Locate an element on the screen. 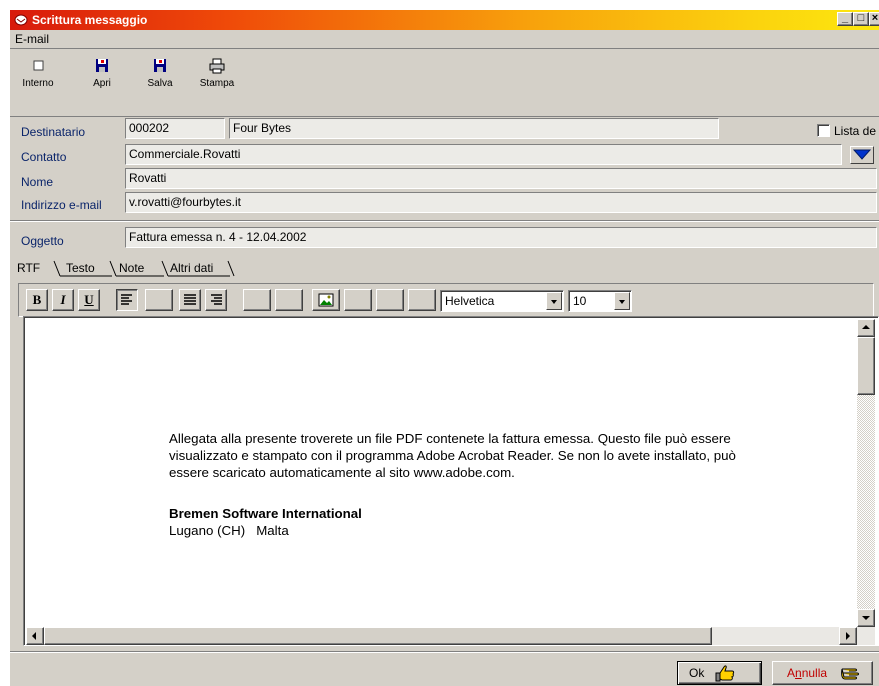  title-bar: Scrittura messaggio _ □ × is located at coordinates (444, 20).